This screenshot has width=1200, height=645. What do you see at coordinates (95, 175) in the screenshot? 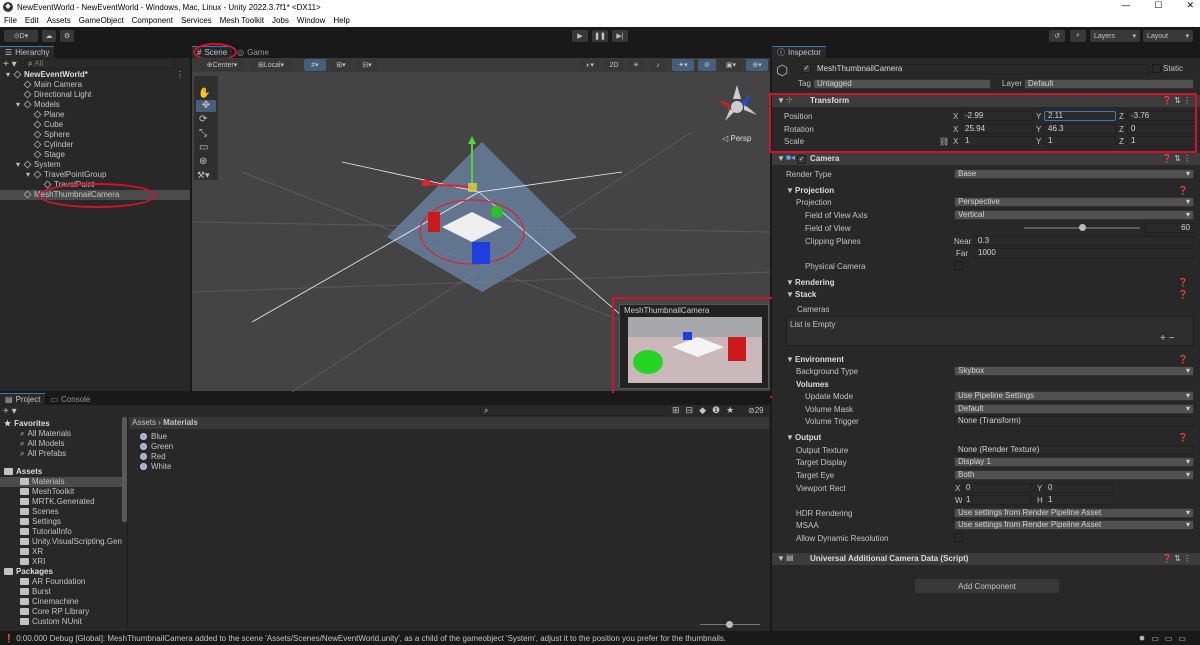
I see `hierarchy-item: ▾ TravelPointGroup` at bounding box center [95, 175].